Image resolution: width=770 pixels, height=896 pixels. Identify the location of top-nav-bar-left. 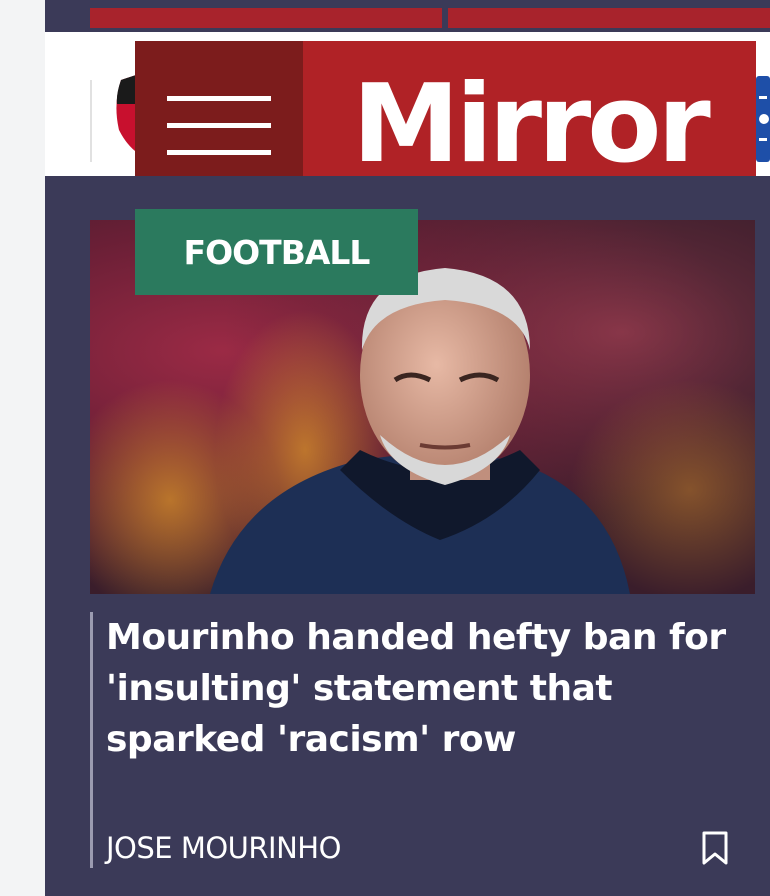
(266, 18).